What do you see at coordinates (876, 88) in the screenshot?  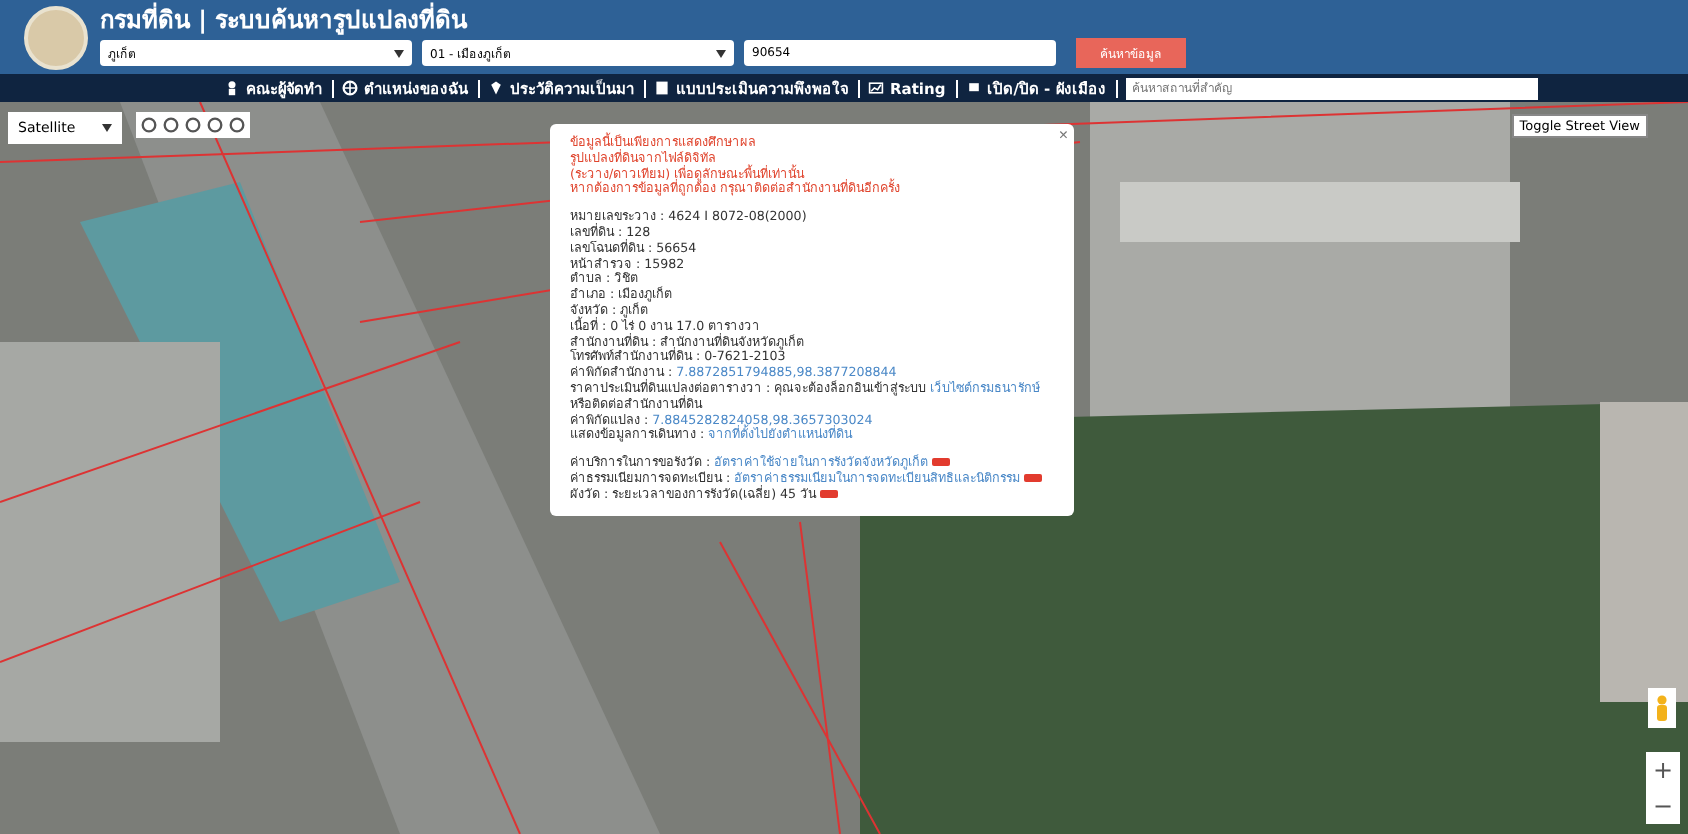 I see `chart-icon` at bounding box center [876, 88].